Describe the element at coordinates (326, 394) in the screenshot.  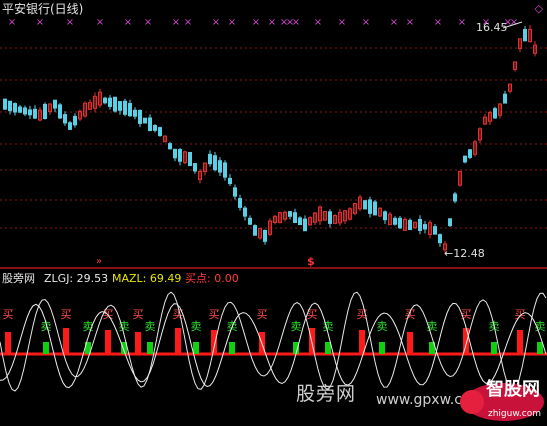
I see `watermark-text: 股旁网` at that location.